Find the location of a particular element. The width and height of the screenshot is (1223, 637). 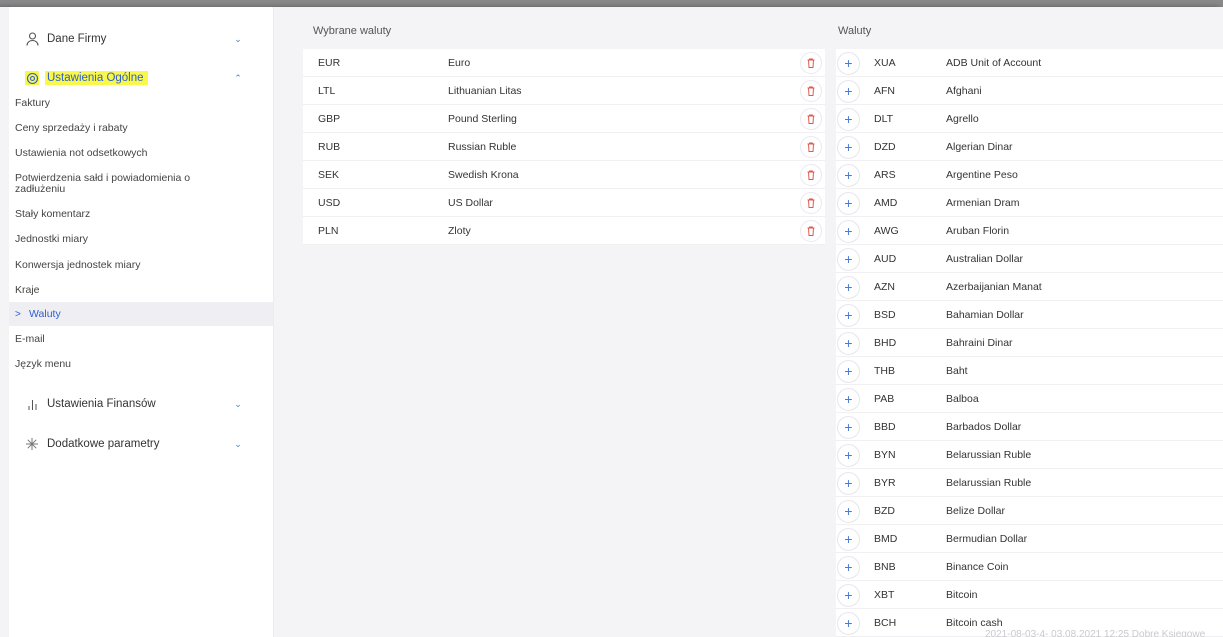

currency-name: Belarussian Ruble is located at coordinates (989, 483).